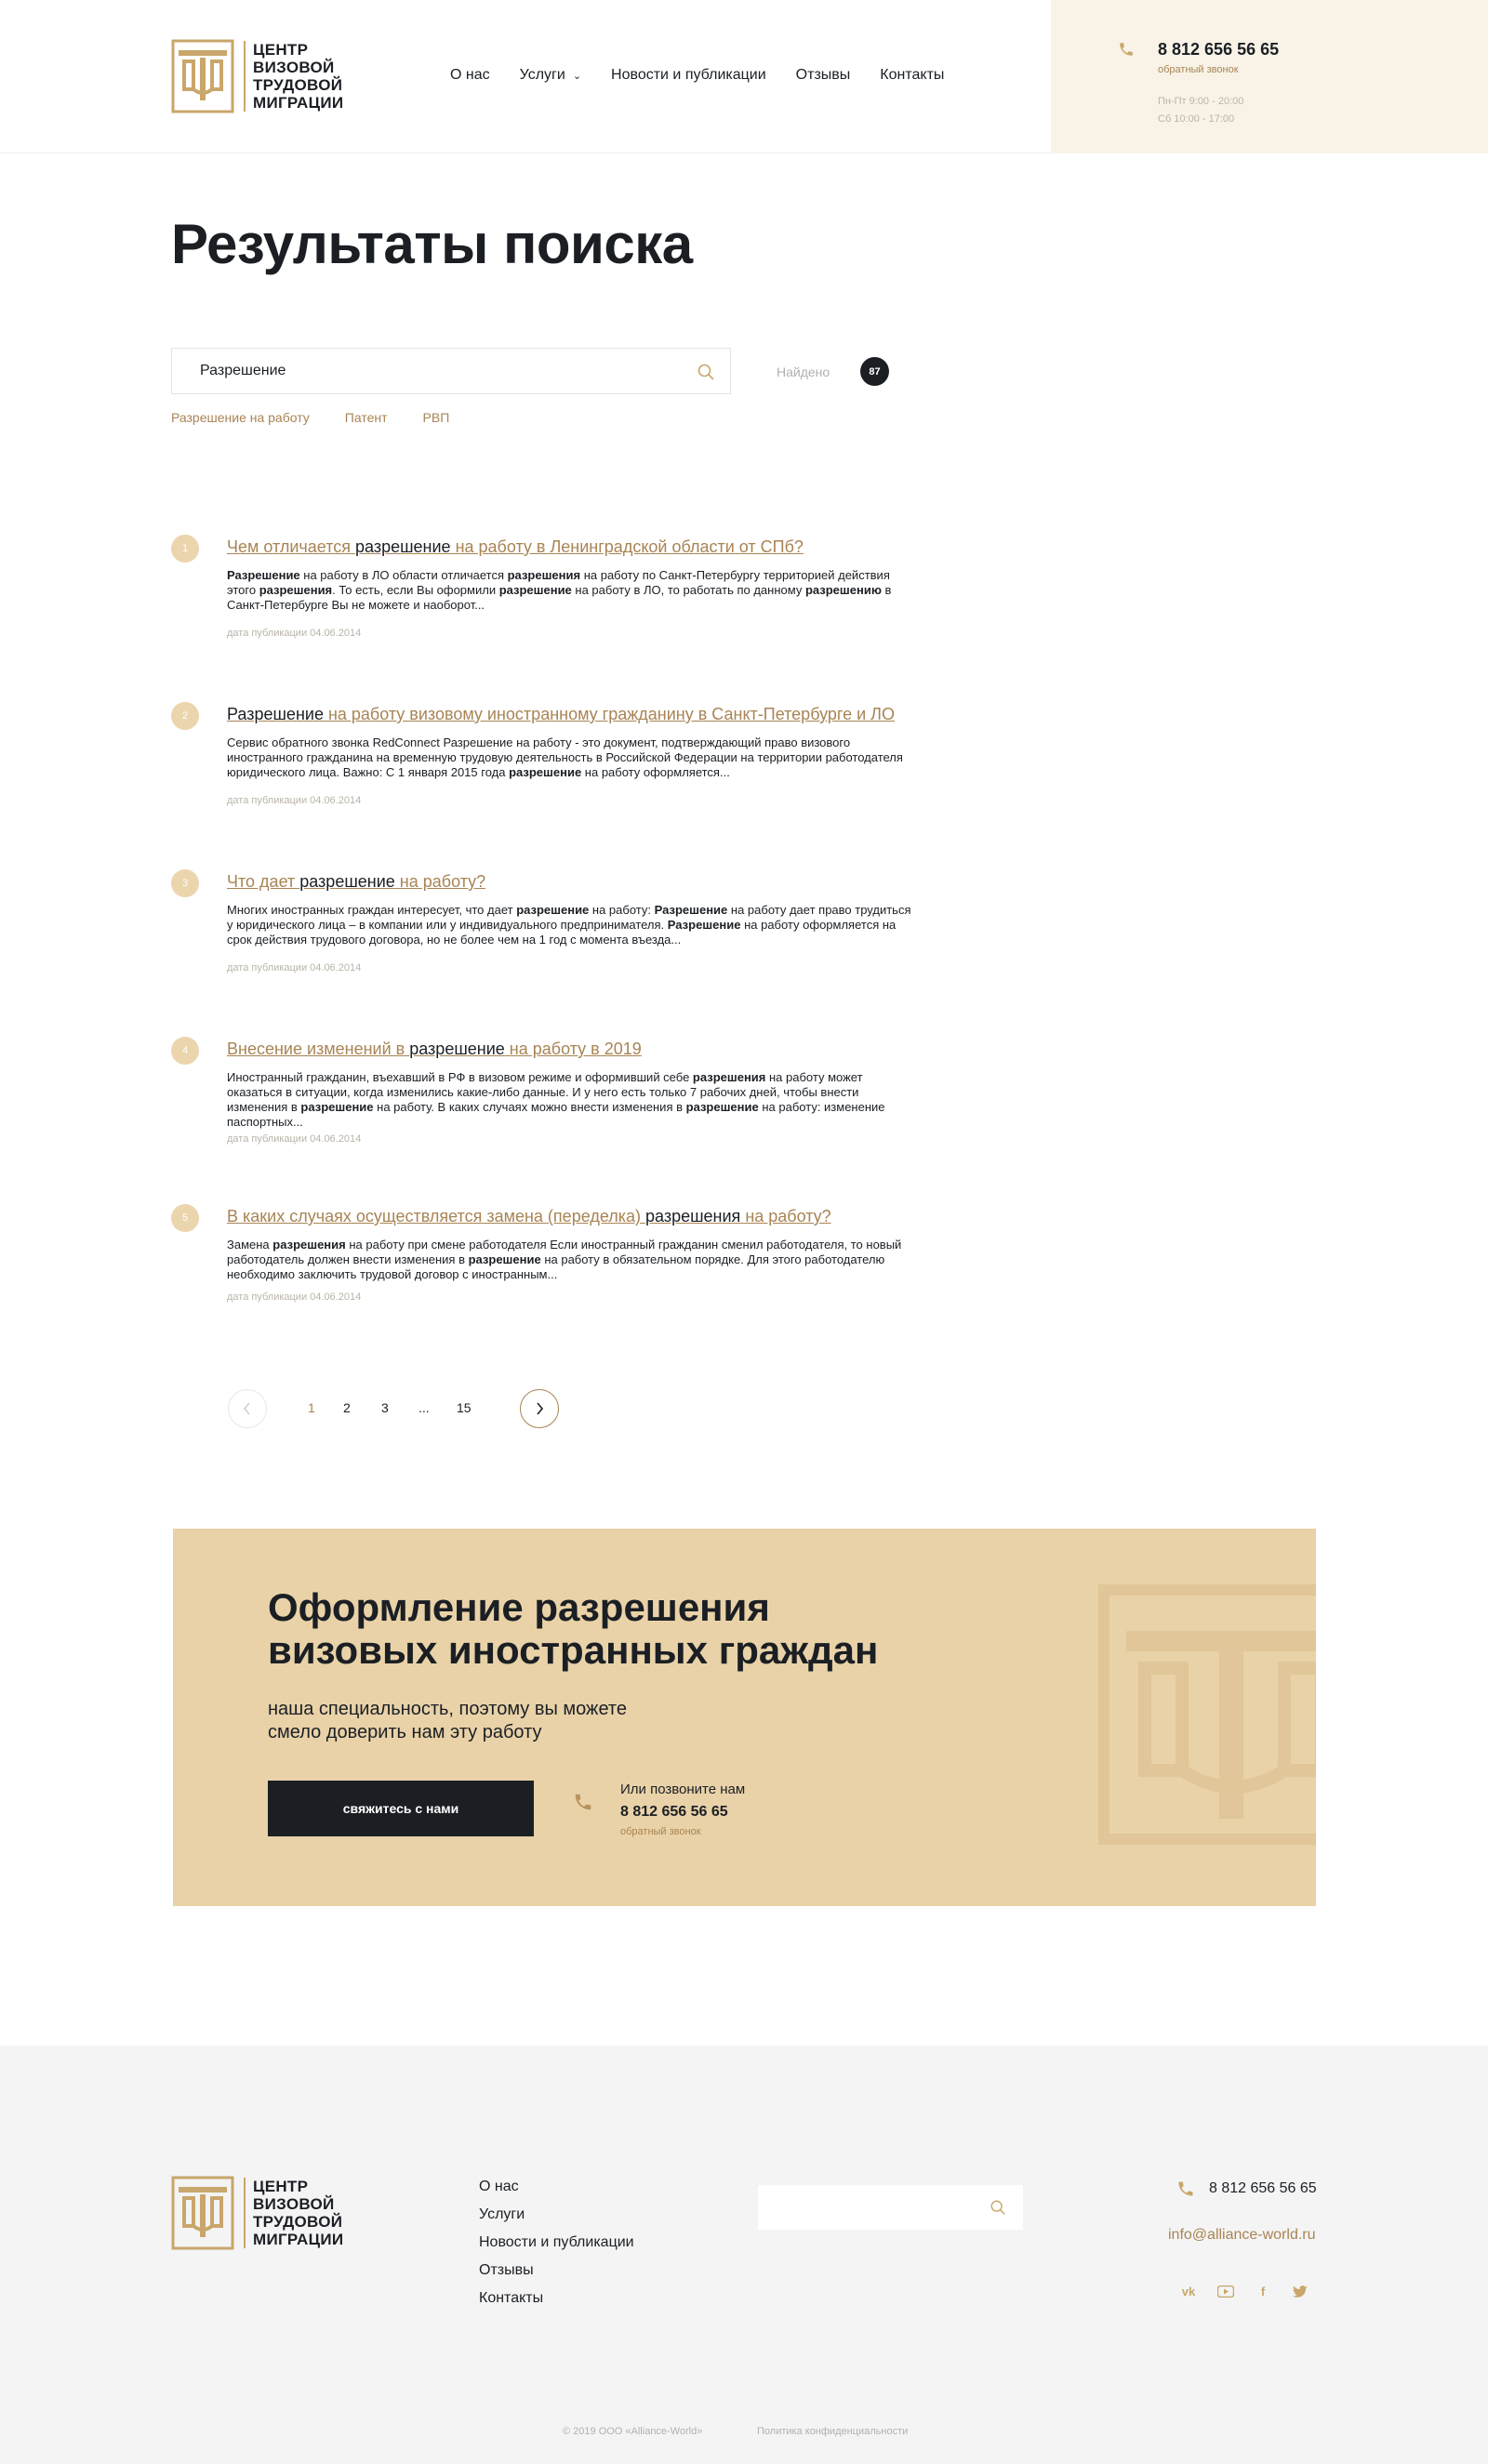 The width and height of the screenshot is (1488, 2464). Describe the element at coordinates (247, 1408) in the screenshot. I see `prev-page-button` at that location.